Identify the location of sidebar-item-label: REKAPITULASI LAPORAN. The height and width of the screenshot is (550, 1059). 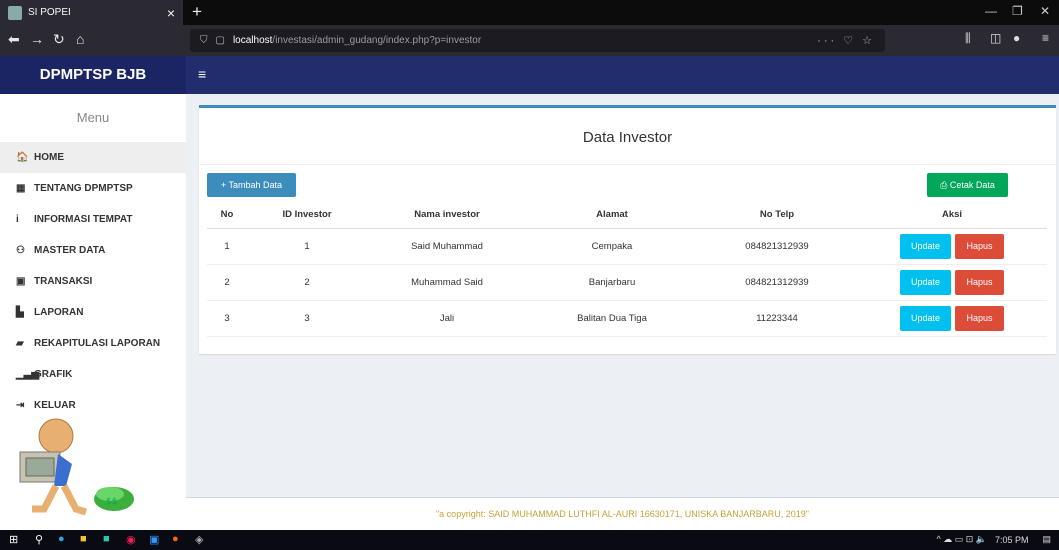
(97, 343).